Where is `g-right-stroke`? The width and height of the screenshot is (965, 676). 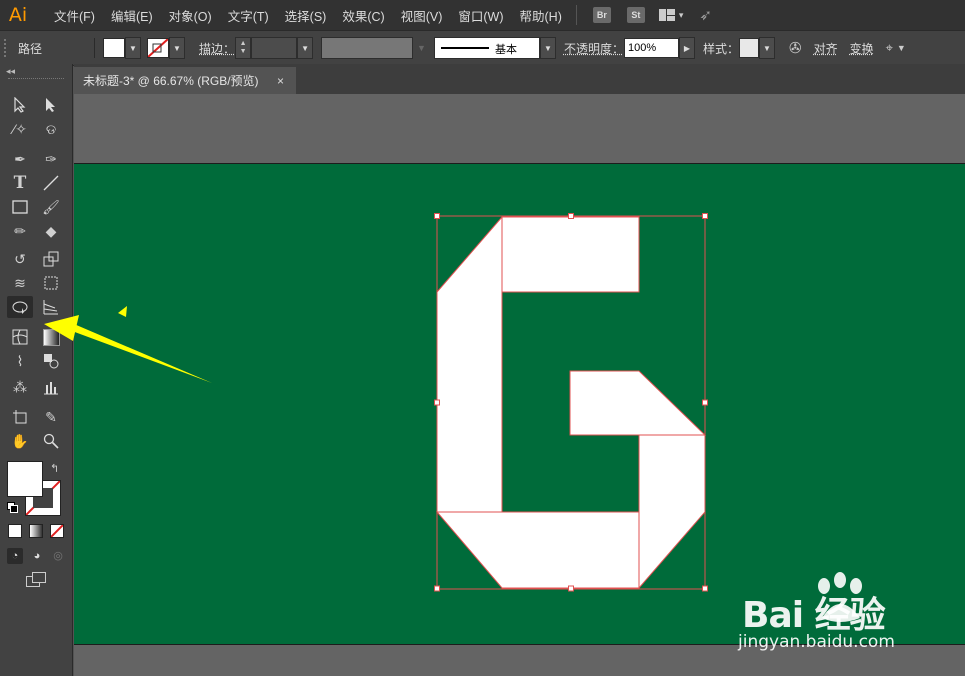 g-right-stroke is located at coordinates (672, 512).